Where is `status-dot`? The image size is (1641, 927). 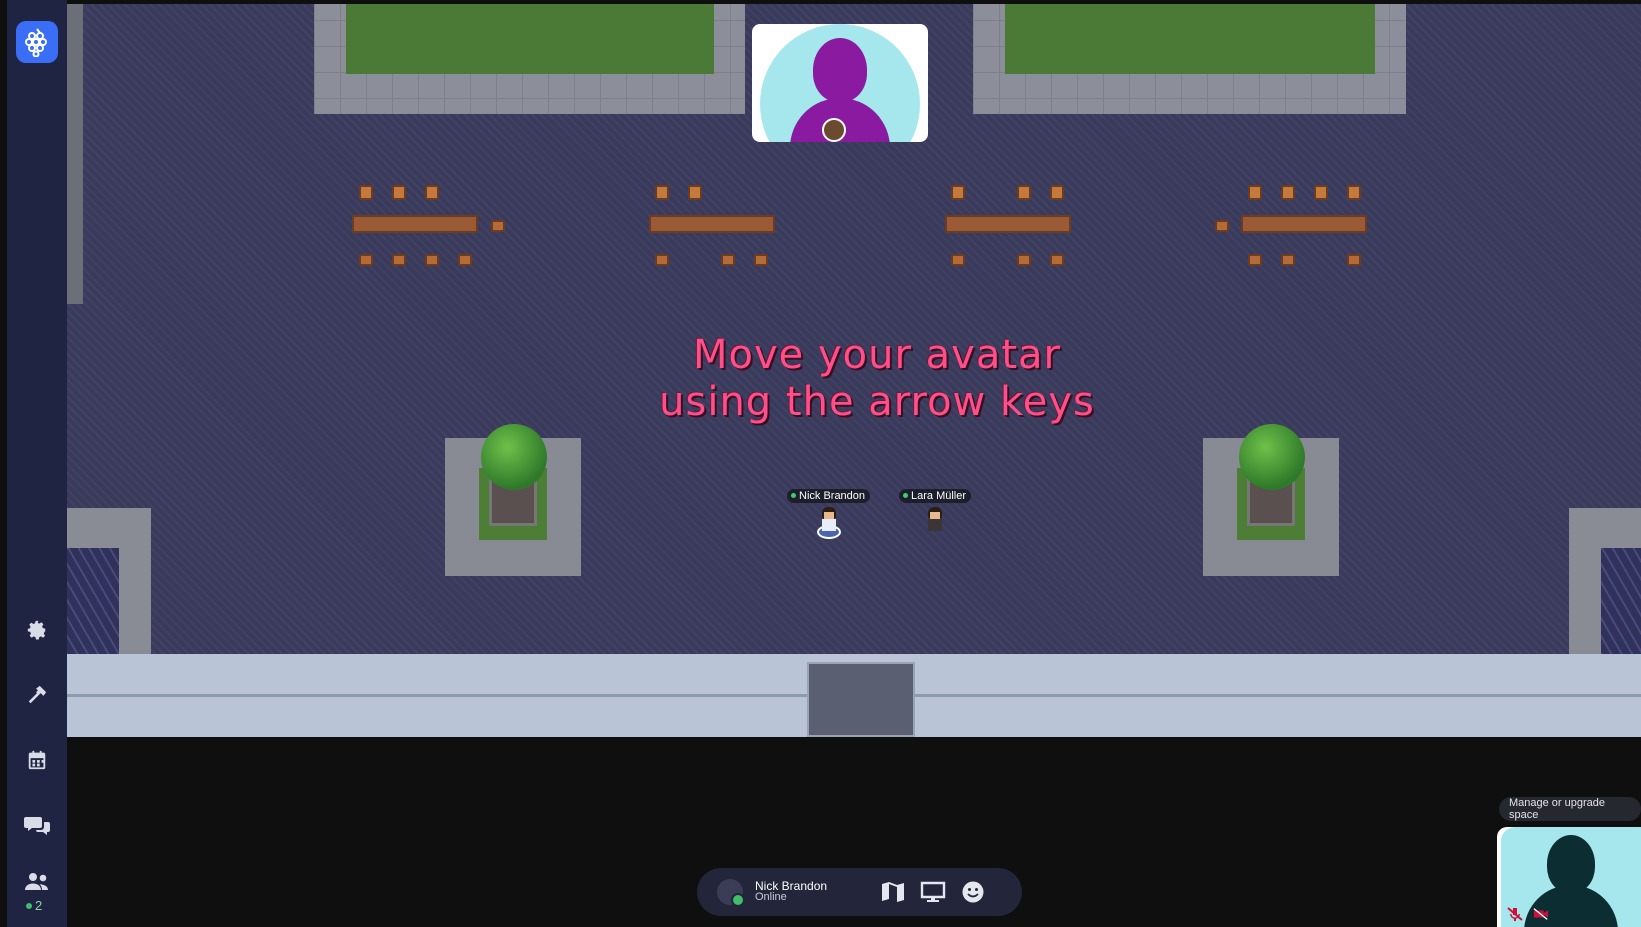
status-dot is located at coordinates (738, 900).